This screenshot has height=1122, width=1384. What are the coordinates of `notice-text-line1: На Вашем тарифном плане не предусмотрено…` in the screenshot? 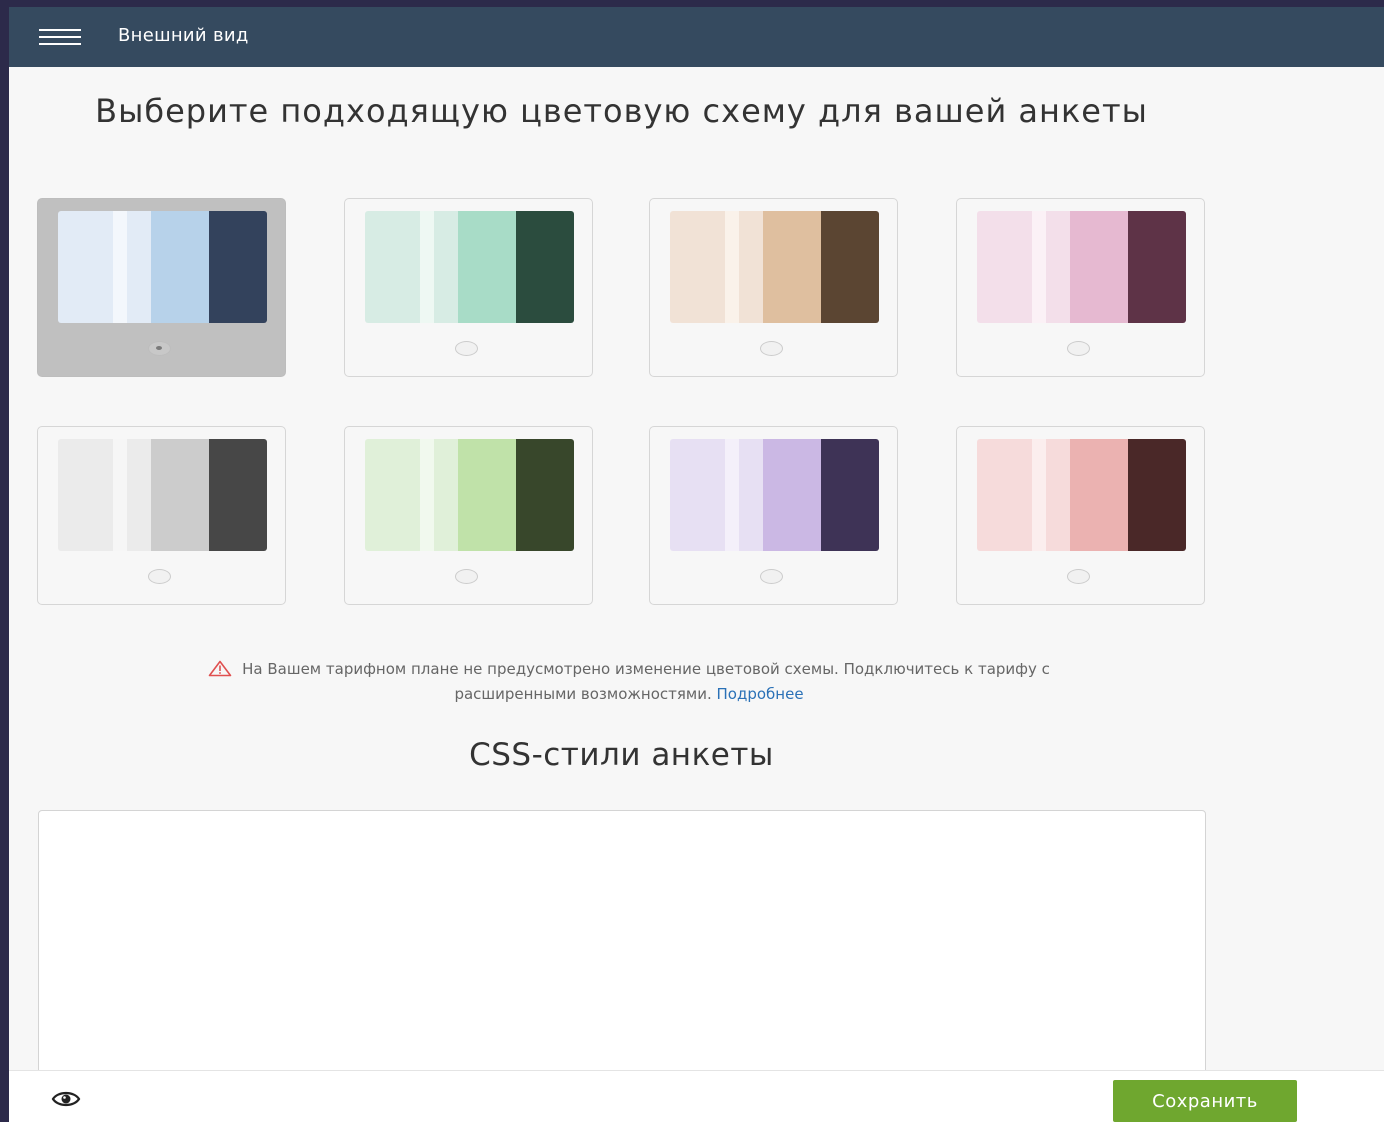 It's located at (646, 669).